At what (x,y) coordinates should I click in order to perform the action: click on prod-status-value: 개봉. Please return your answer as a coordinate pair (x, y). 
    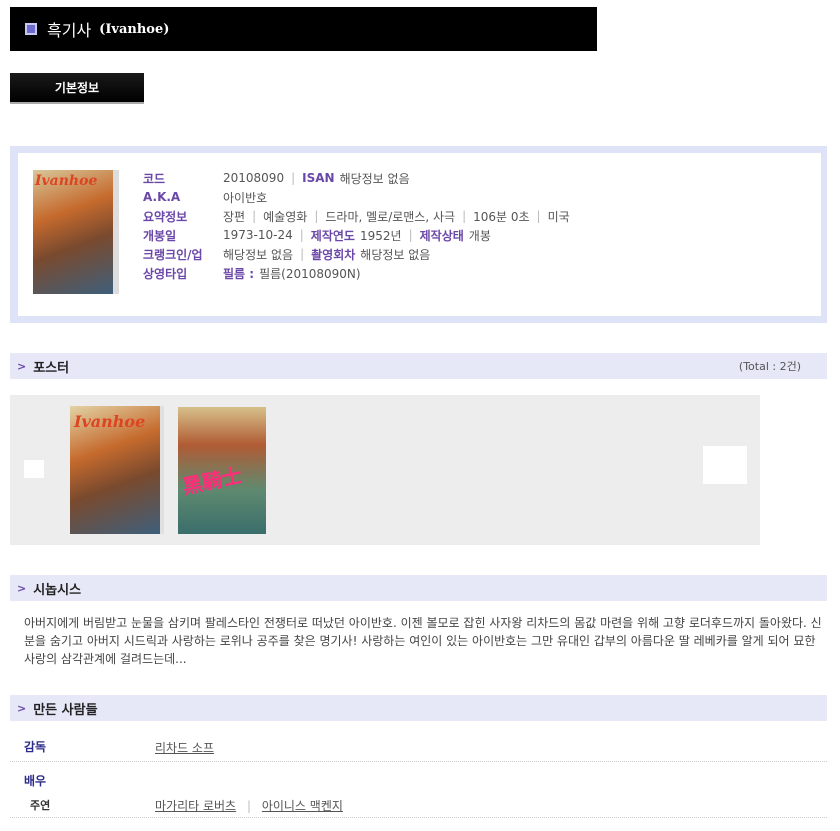
    Looking at the image, I should click on (479, 235).